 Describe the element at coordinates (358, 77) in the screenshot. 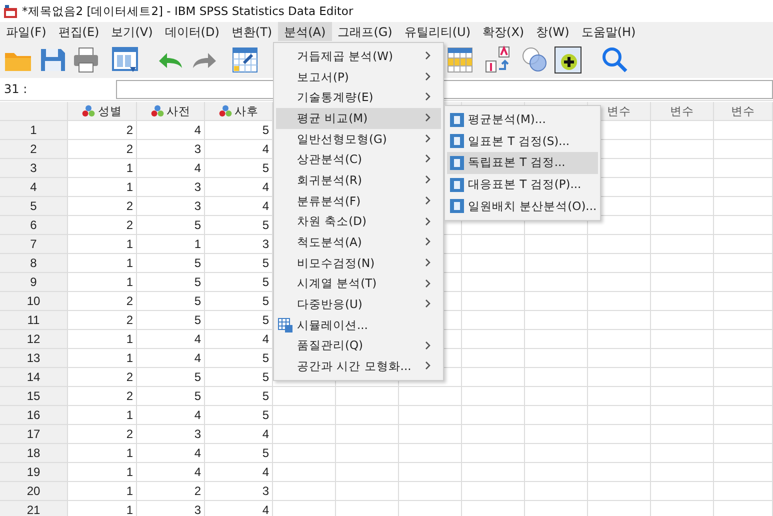

I see `menu-item: 보고서(P)` at that location.